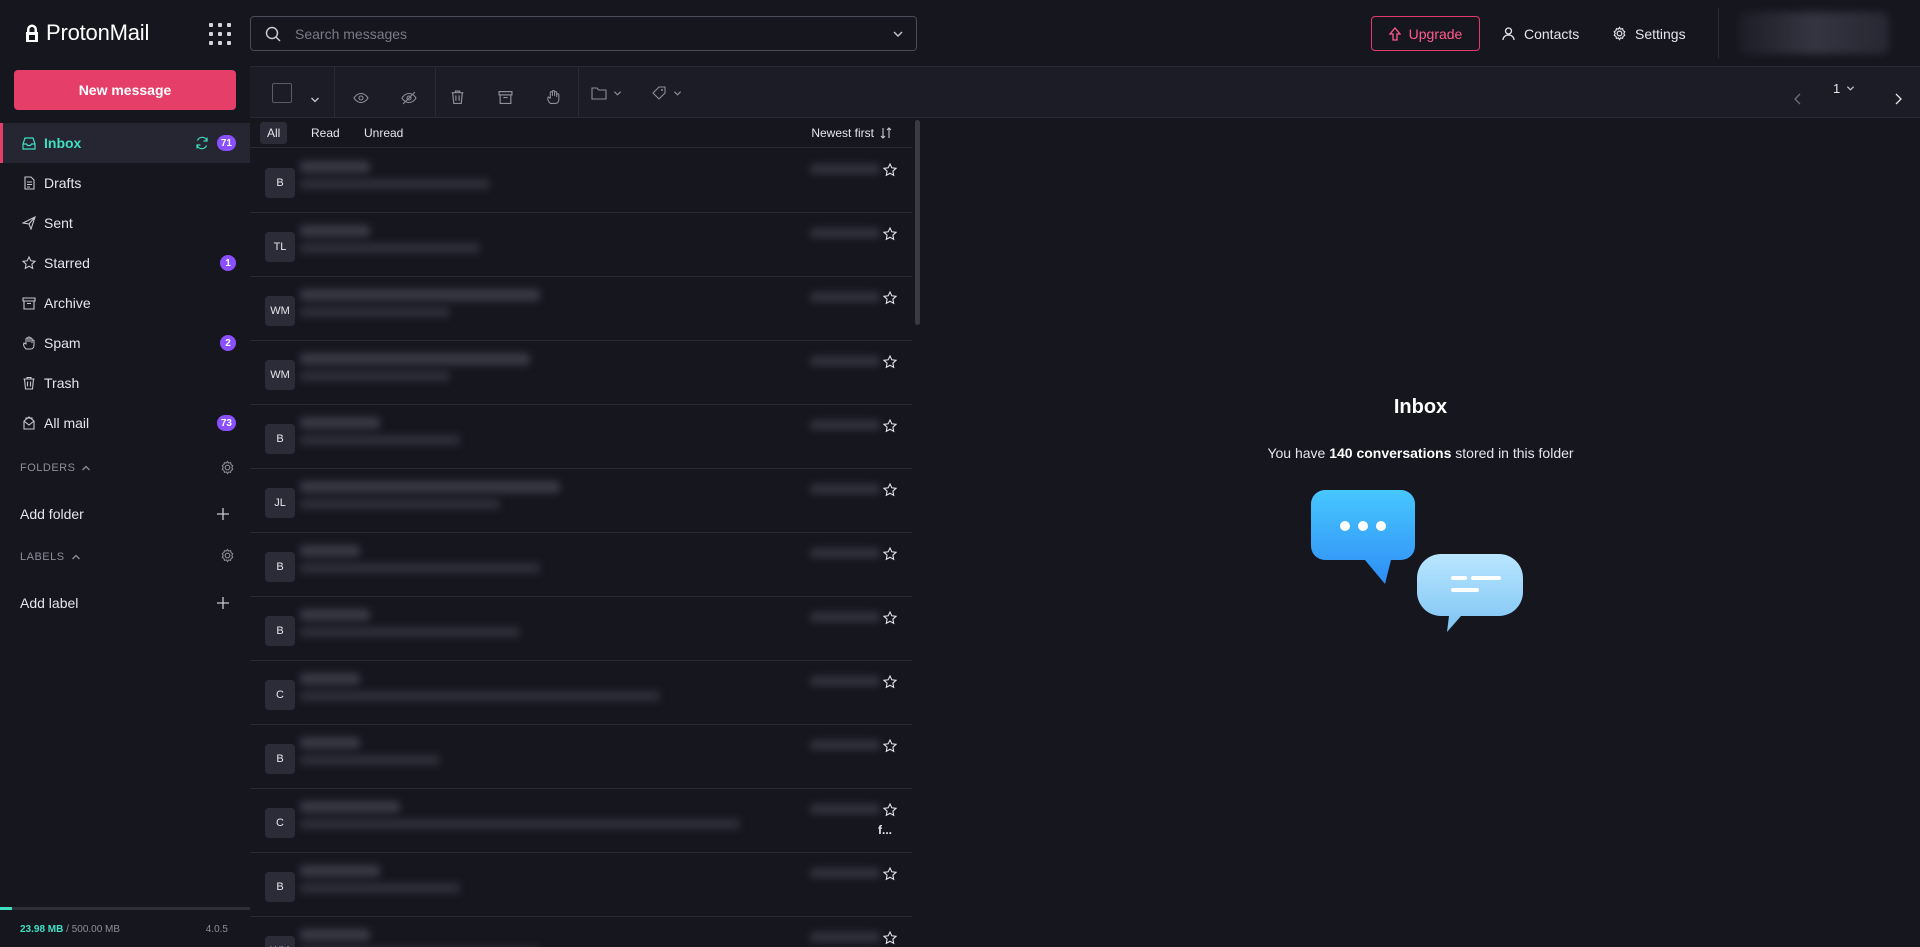  I want to click on labels-settings-gear-icon, so click(227, 555).